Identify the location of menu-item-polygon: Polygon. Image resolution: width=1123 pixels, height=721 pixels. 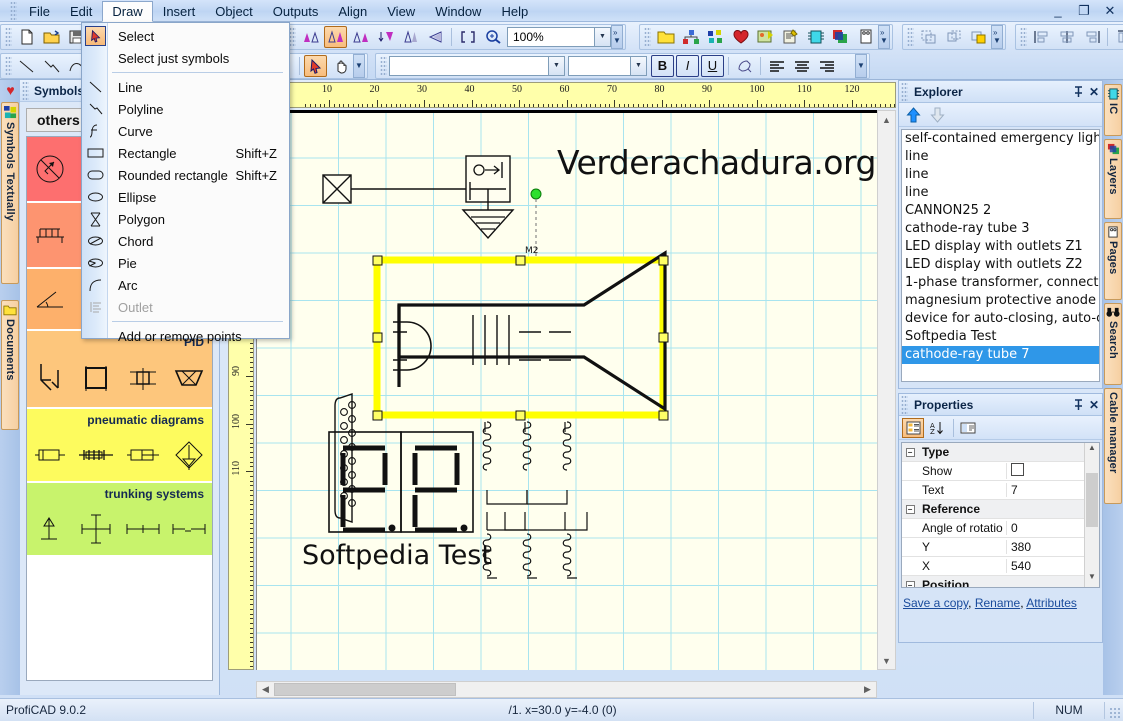
(185, 219).